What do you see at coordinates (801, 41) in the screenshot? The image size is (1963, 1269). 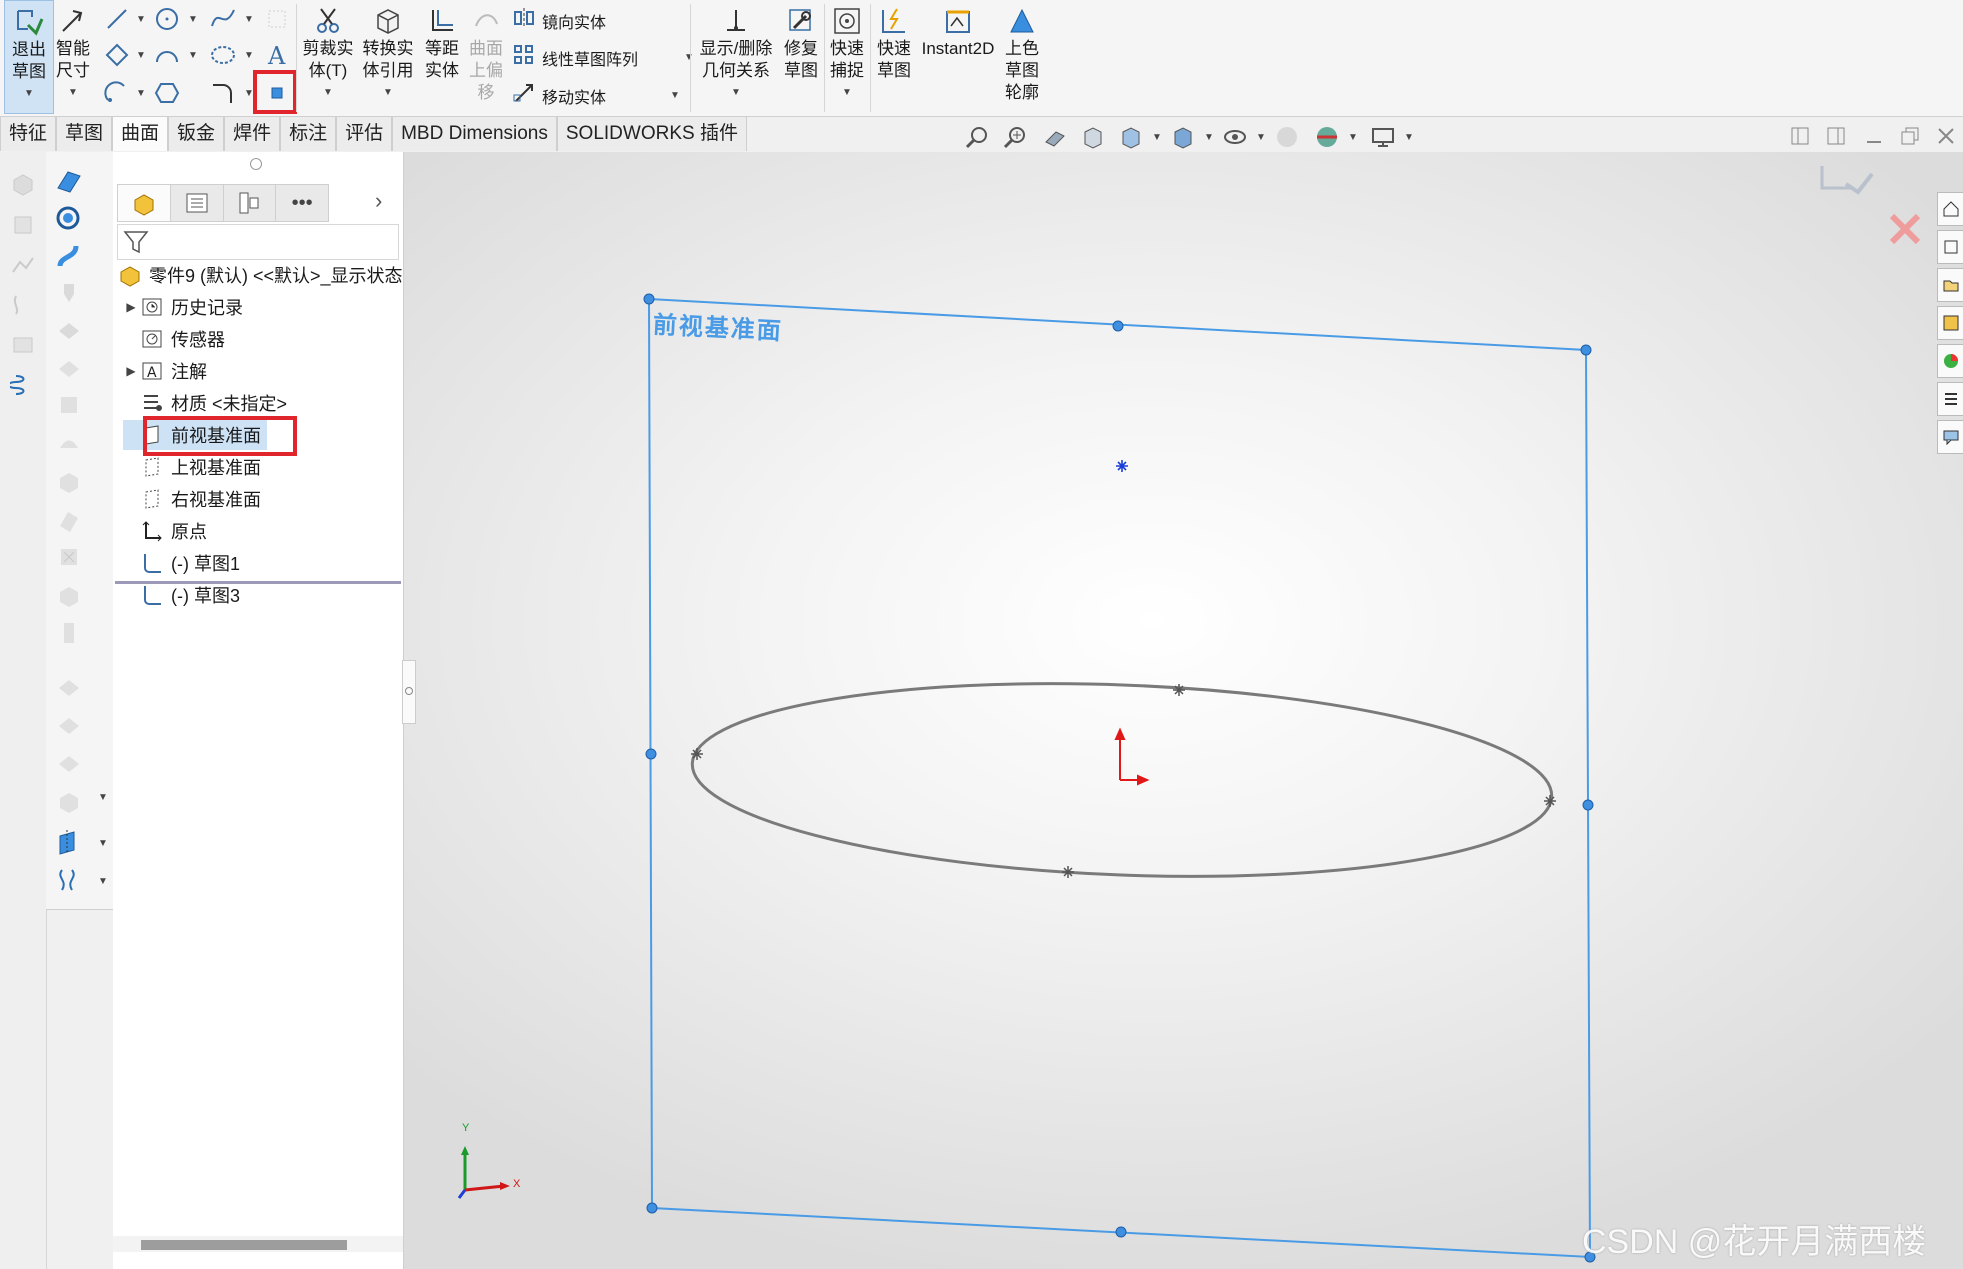 I see `repair-sketch-button: 修复 草图` at bounding box center [801, 41].